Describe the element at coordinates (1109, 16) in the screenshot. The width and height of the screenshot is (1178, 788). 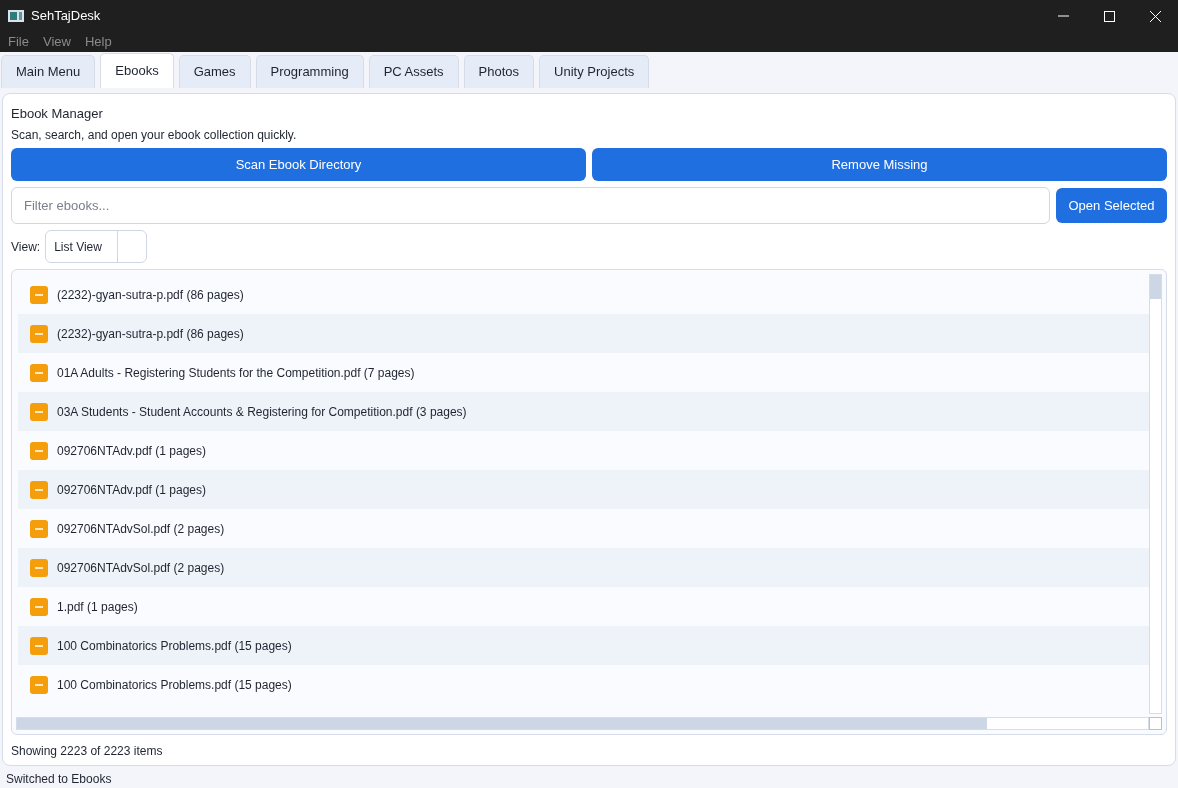
I see `maximize-icon` at that location.